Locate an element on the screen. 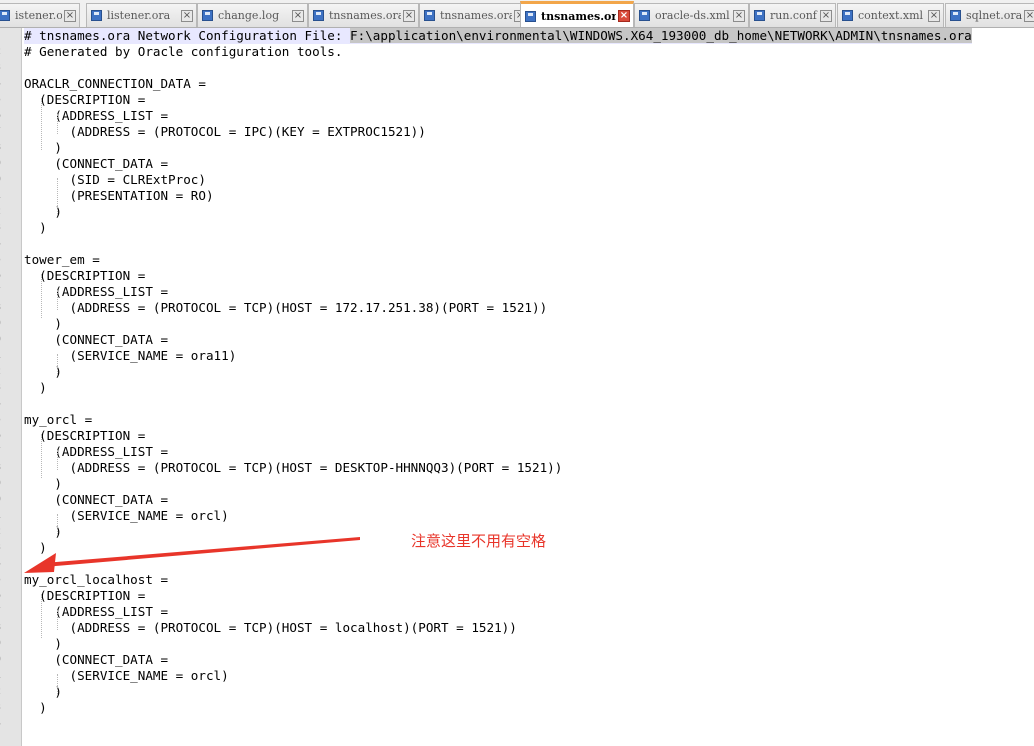 This screenshot has height=746, width=1034. tab-0: istener.ora× is located at coordinates (40, 15).